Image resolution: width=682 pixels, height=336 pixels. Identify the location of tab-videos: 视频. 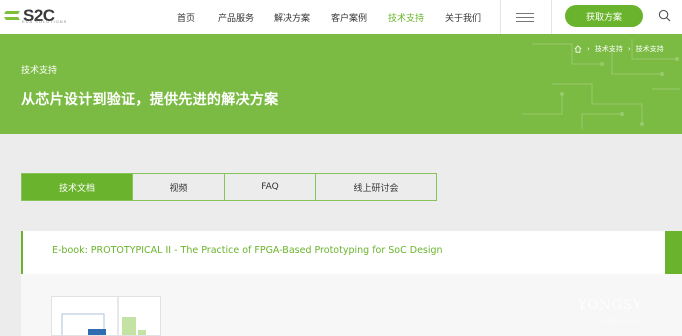
(179, 187).